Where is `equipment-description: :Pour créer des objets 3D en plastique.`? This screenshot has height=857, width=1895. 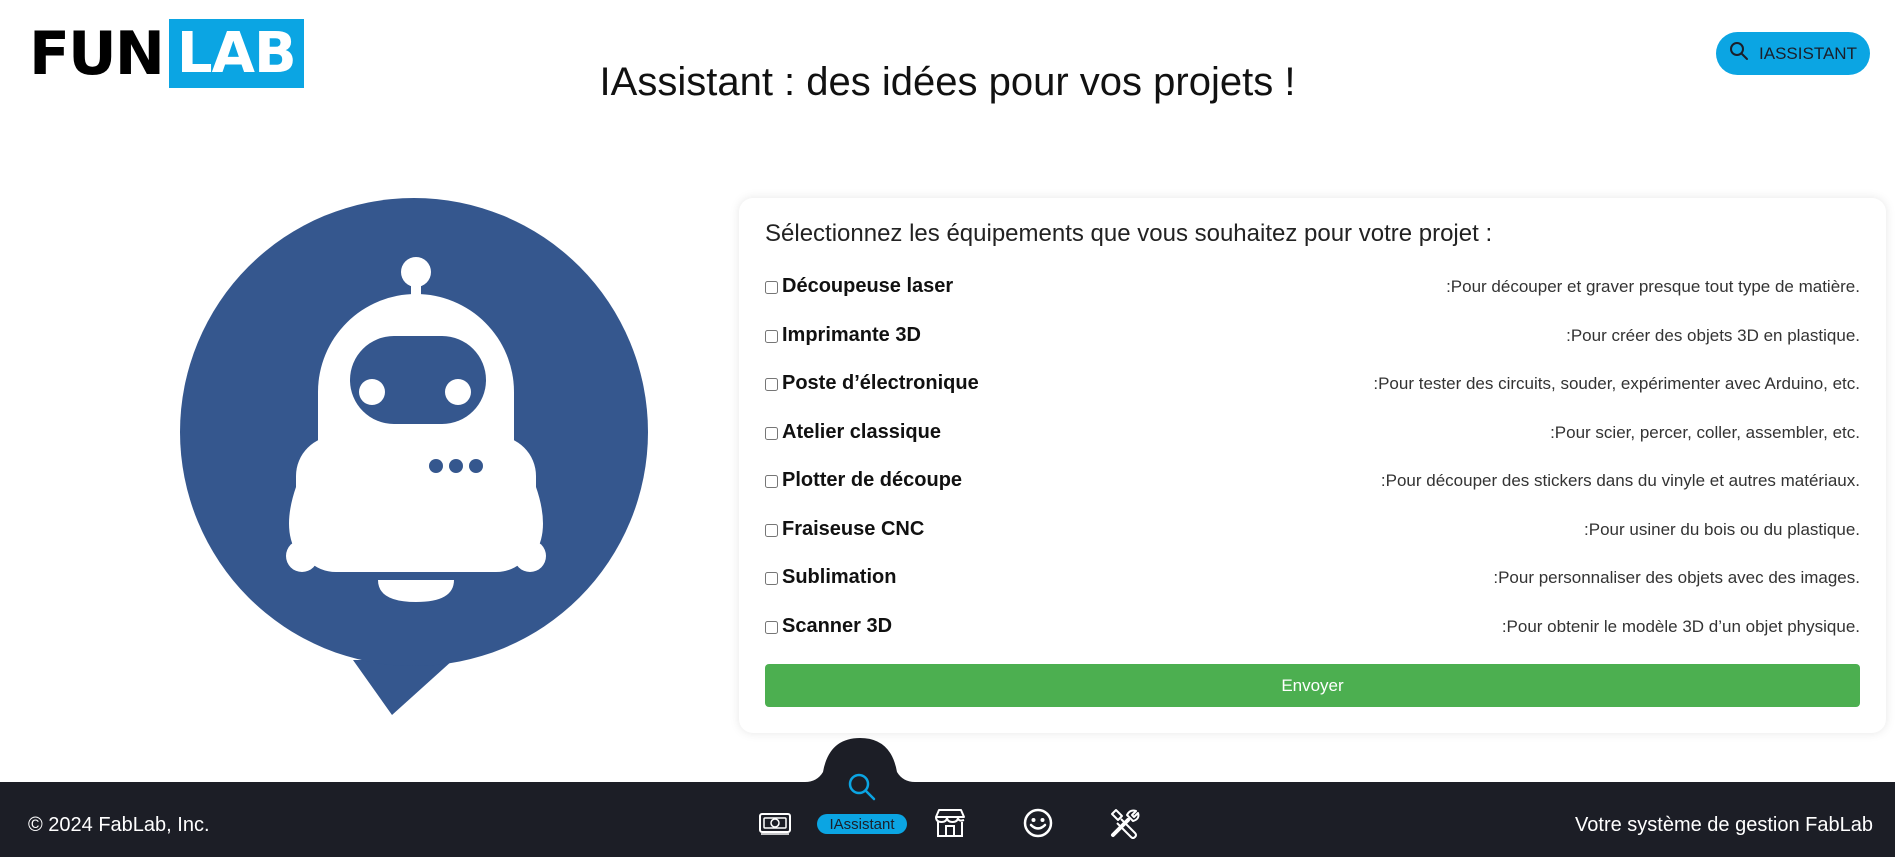 equipment-description: :Pour créer des objets 3D en plastique. is located at coordinates (1713, 335).